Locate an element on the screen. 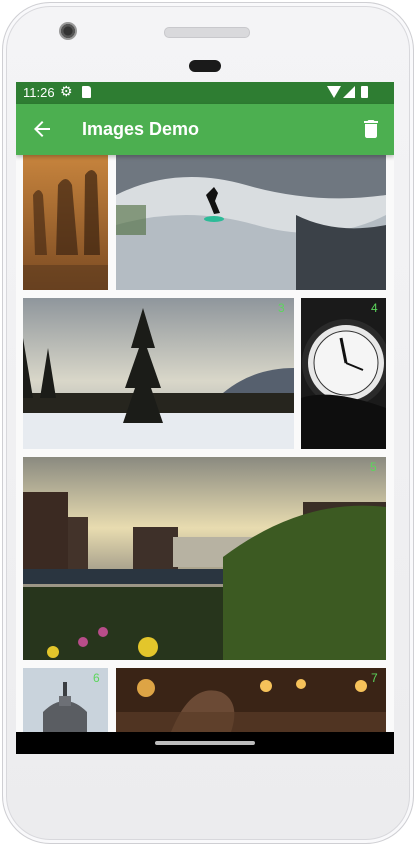 The height and width of the screenshot is (844, 414). wifi-icon is located at coordinates (334, 92).